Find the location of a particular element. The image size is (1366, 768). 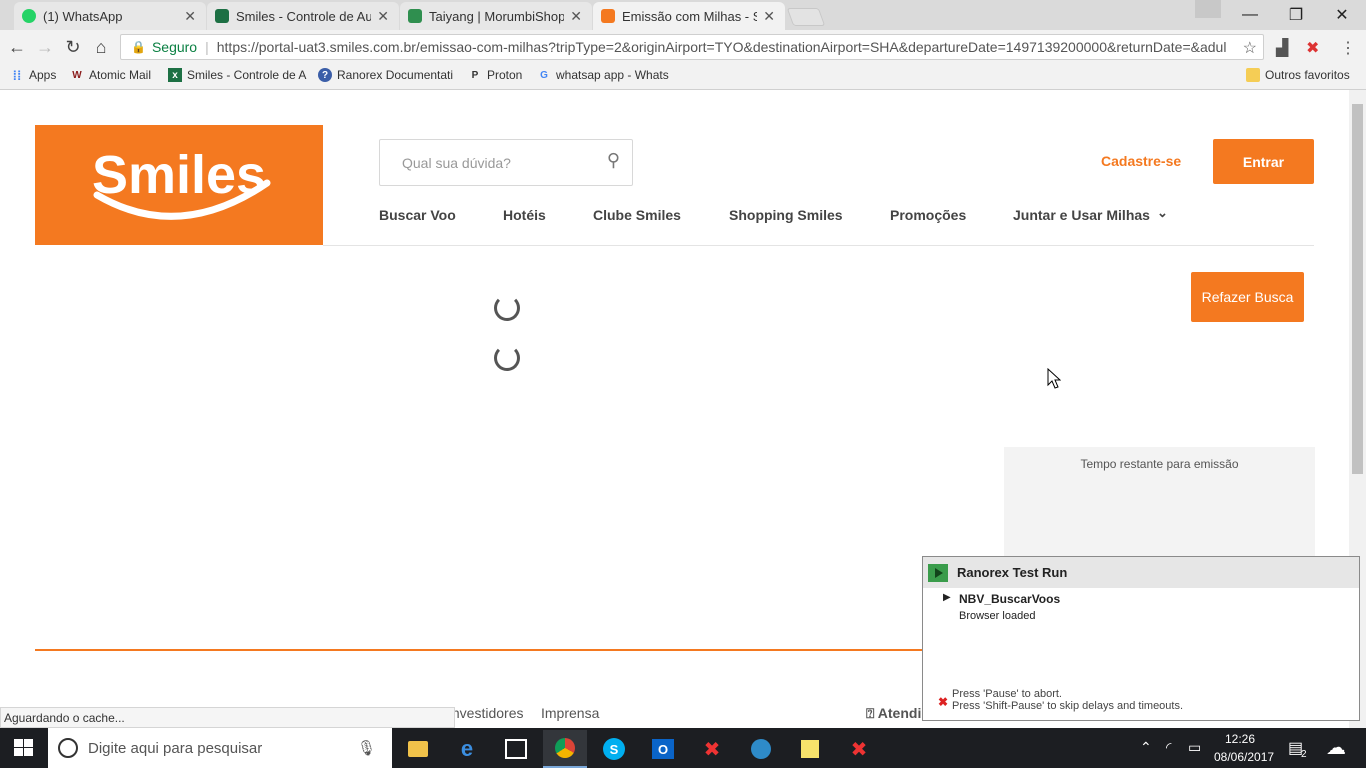

chevron-down-icon: ⌄ is located at coordinates (1162, 213).